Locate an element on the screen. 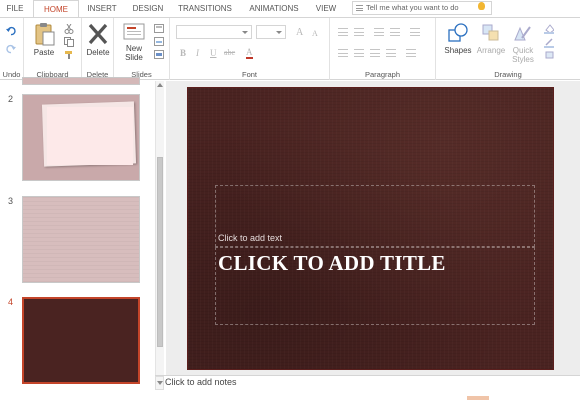 The height and width of the screenshot is (400, 580). group-slides: New Slide Slides is located at coordinates (142, 49).